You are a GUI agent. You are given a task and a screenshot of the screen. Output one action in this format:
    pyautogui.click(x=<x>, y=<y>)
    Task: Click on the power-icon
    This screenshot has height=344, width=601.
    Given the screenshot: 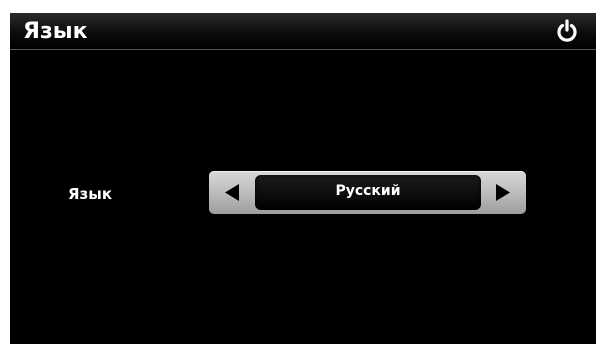 What is the action you would take?
    pyautogui.click(x=567, y=30)
    